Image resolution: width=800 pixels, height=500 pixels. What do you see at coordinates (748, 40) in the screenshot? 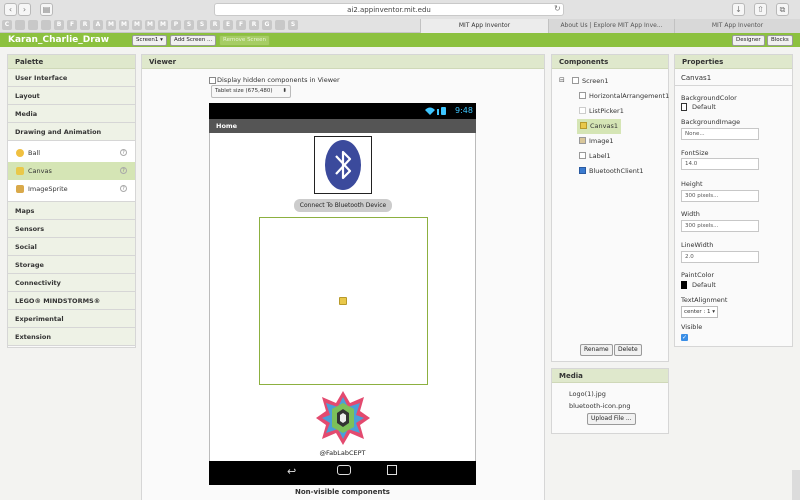
I see `designer-button: Designer` at bounding box center [748, 40].